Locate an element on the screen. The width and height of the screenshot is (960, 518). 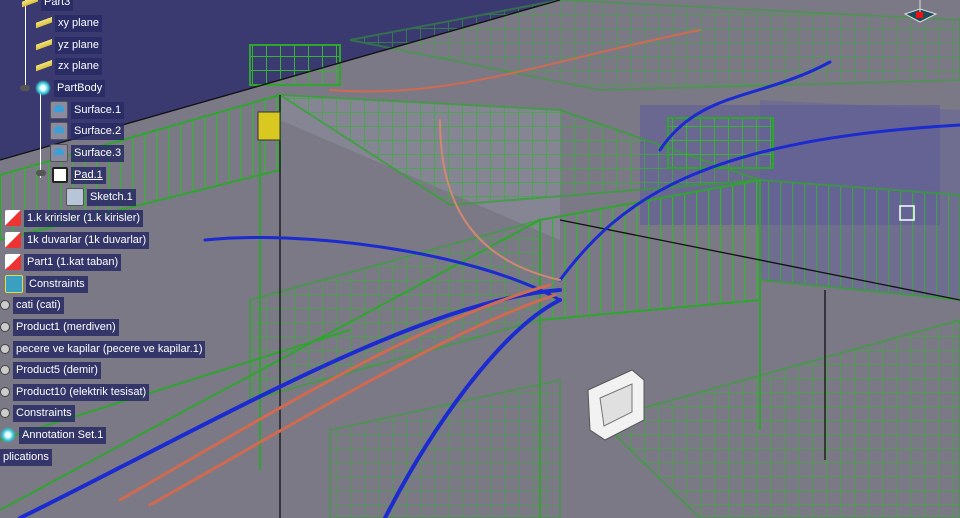
tree-node-part3: Part3 is located at coordinates (48, 5).